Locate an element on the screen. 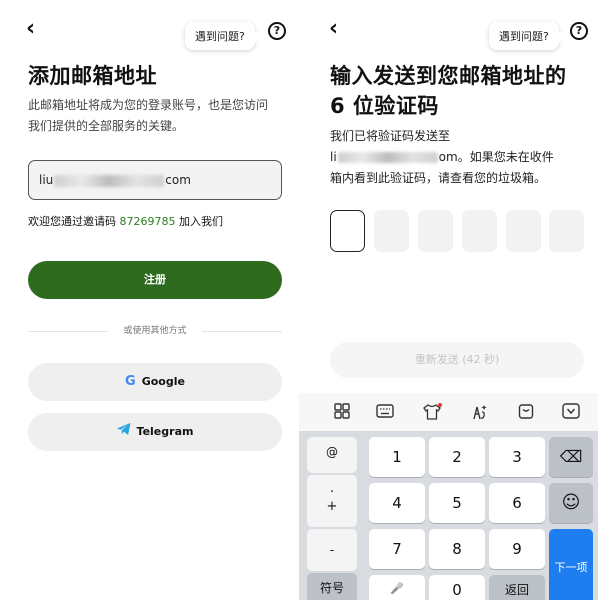 The image size is (598, 600). key-at: @ is located at coordinates (332, 455).